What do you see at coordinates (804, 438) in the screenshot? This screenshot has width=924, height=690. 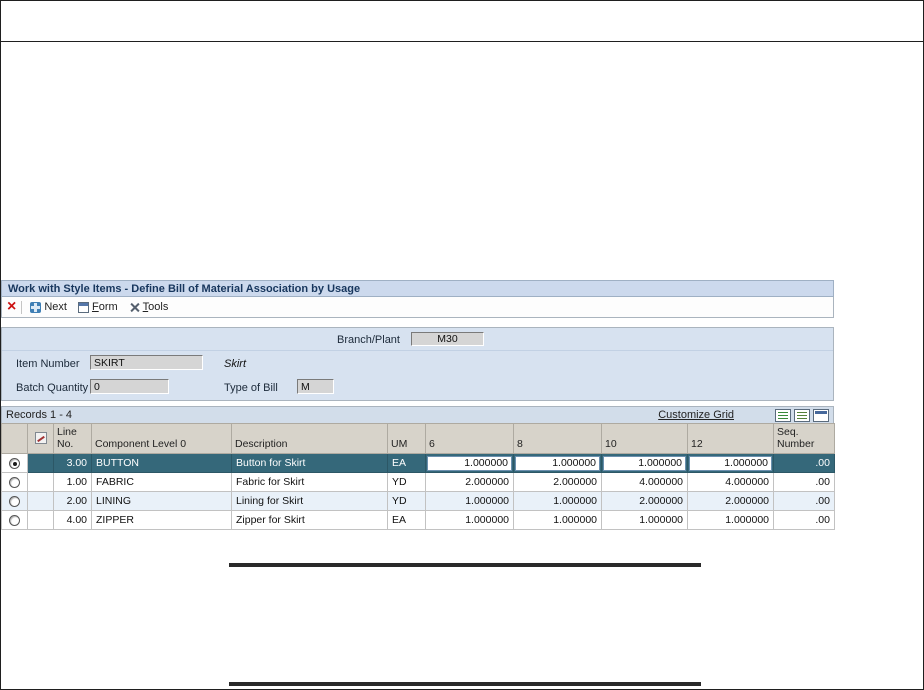 I see `col-header-seq: Seq. Number` at bounding box center [804, 438].